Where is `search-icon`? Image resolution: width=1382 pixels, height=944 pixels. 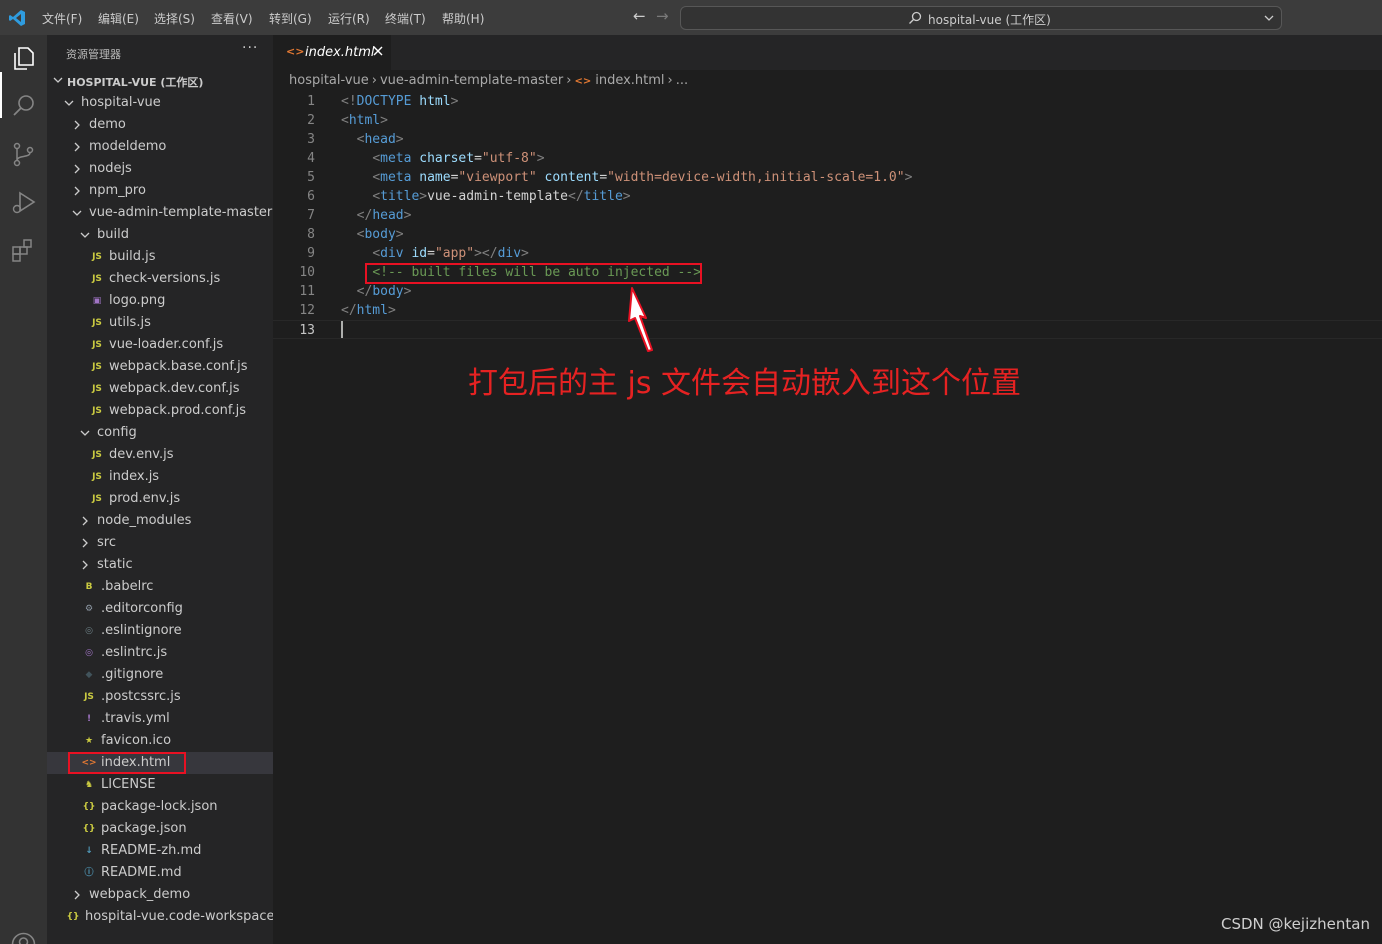 search-icon is located at coordinates (23, 106).